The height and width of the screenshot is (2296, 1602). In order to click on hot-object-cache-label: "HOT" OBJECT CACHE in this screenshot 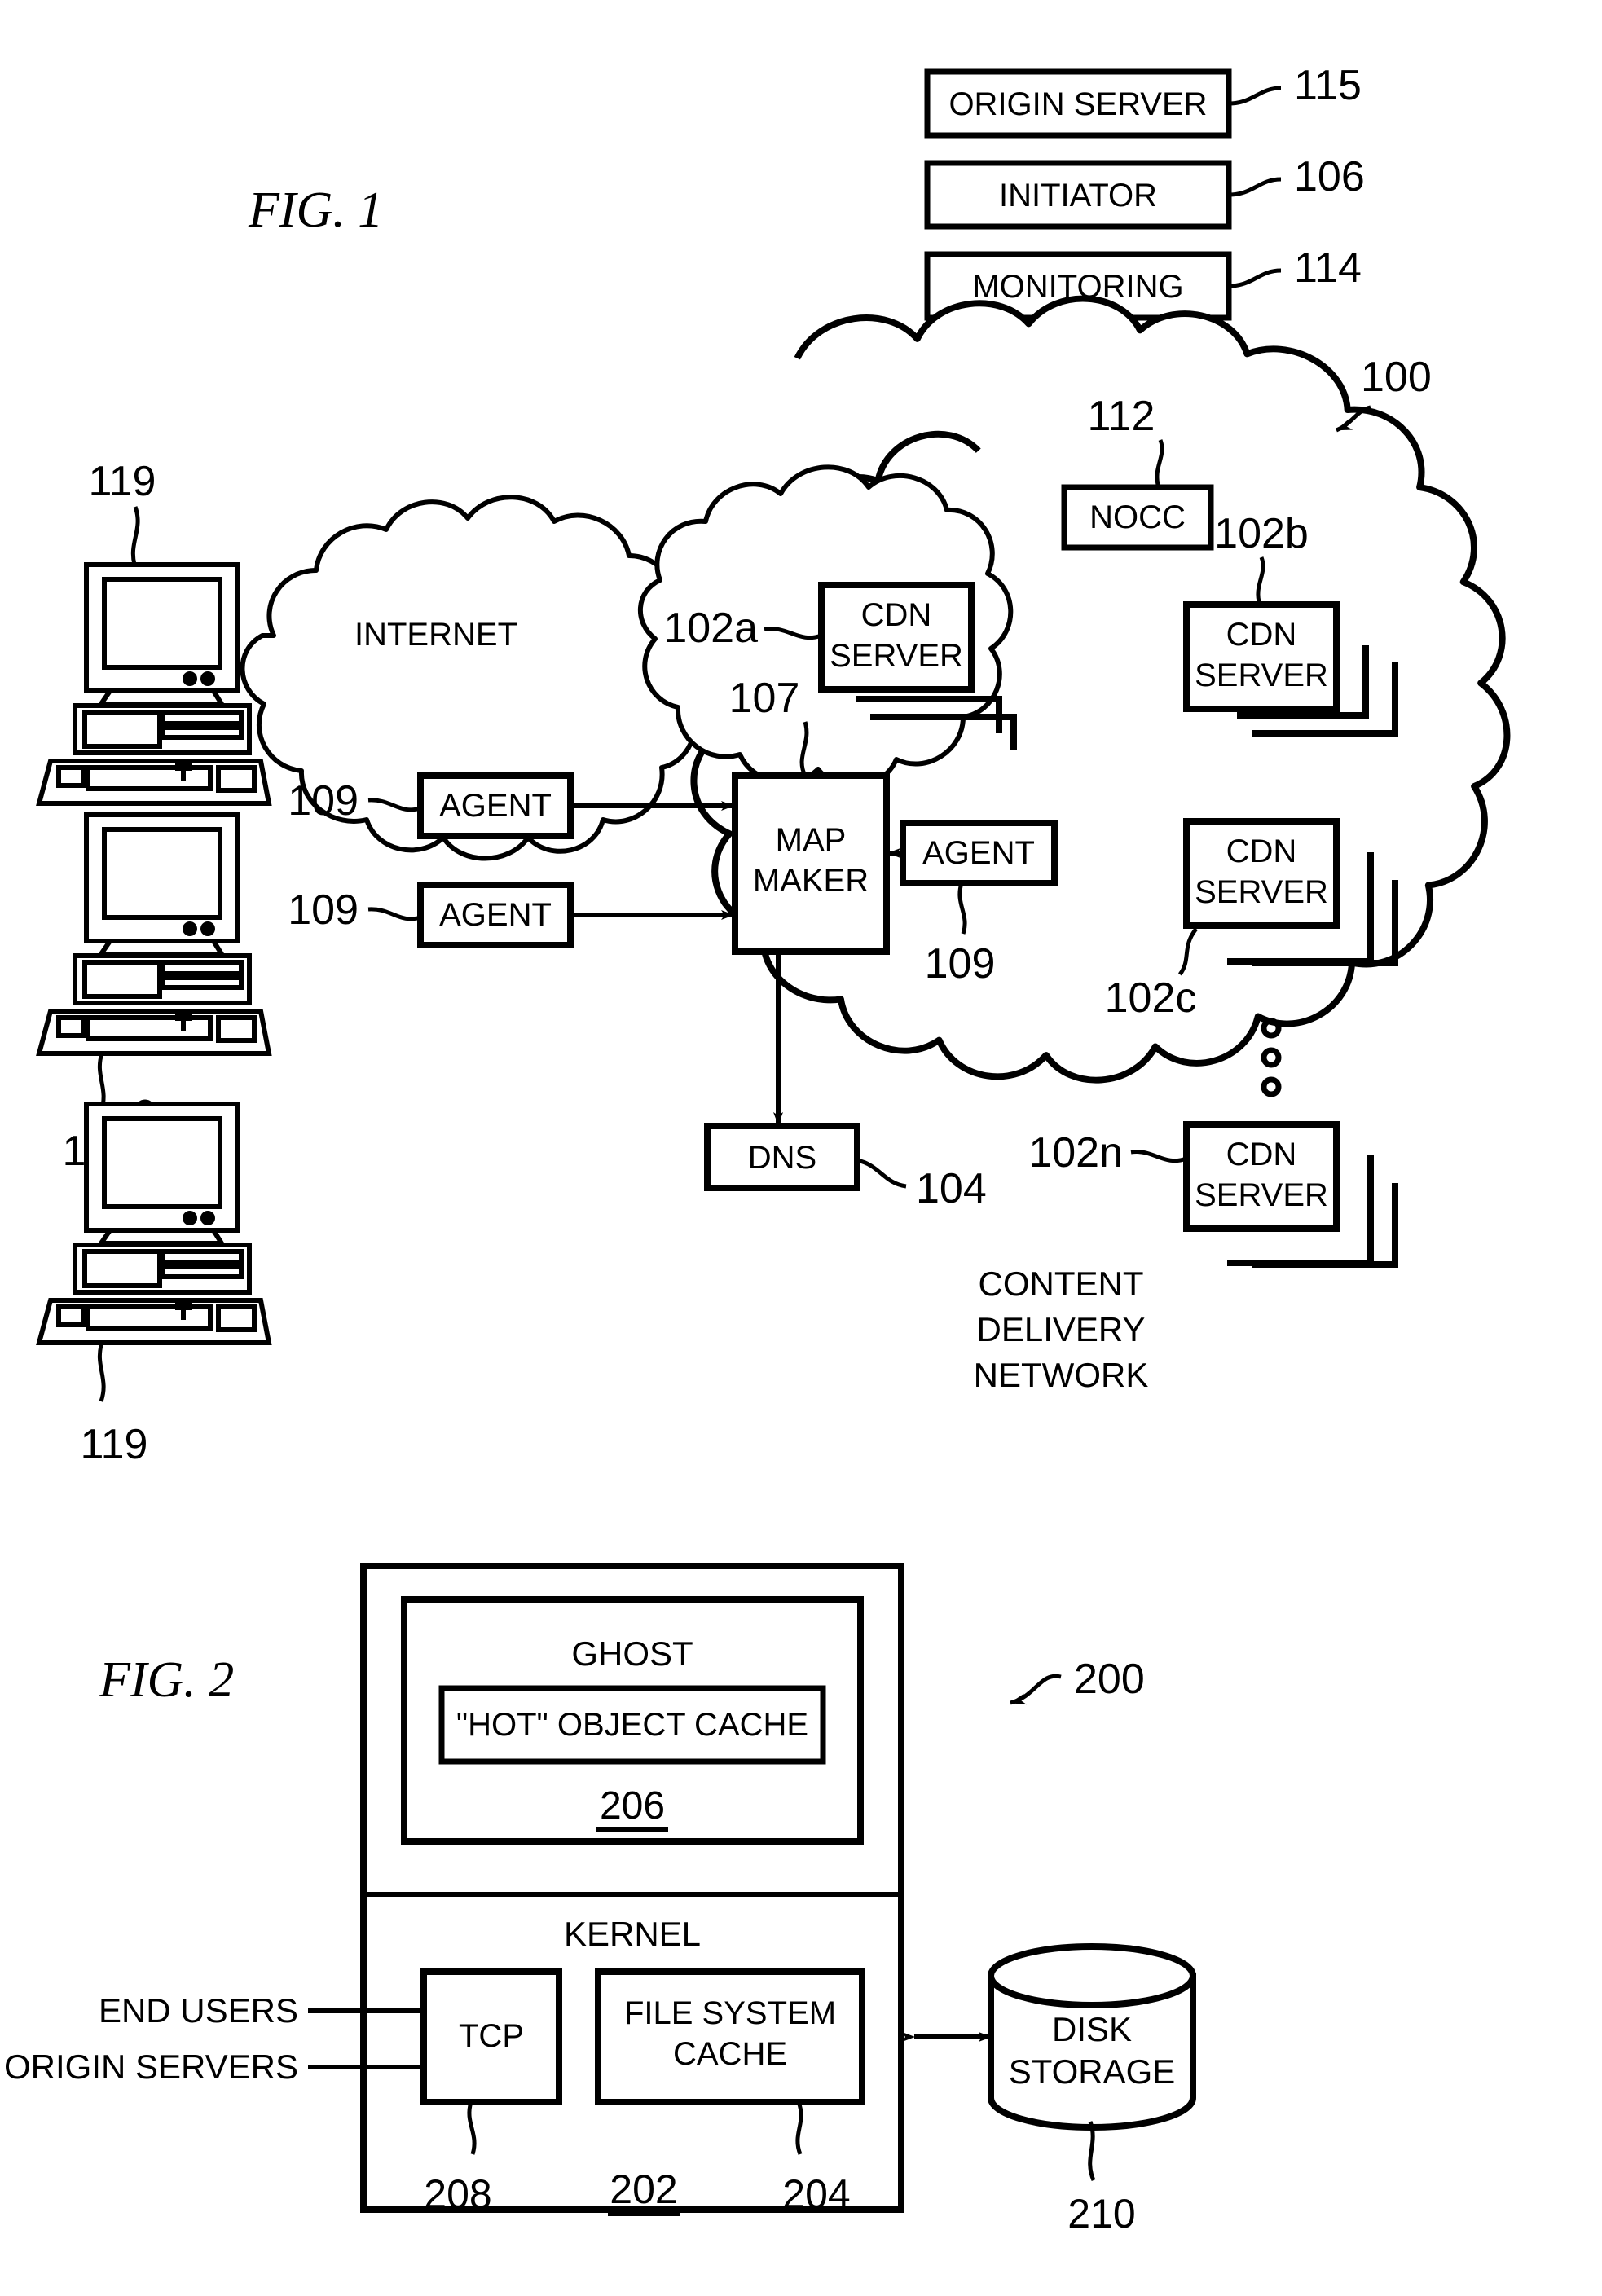, I will do `click(632, 1725)`.